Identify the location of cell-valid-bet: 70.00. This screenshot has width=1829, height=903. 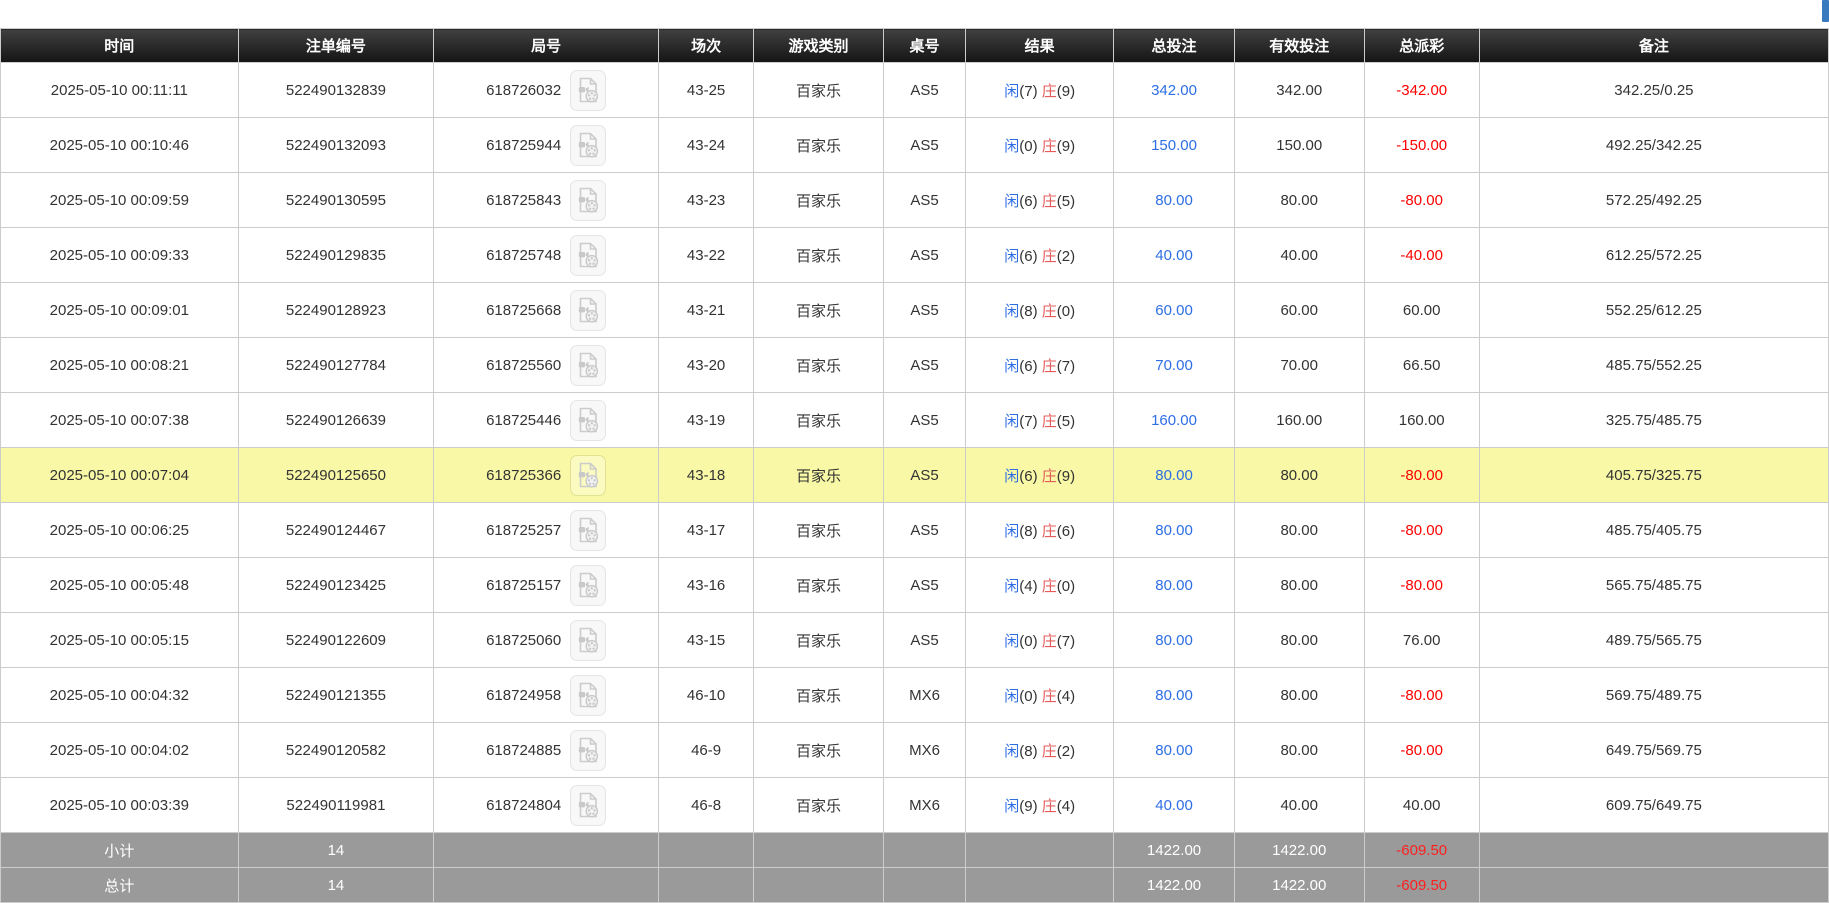
(1299, 365).